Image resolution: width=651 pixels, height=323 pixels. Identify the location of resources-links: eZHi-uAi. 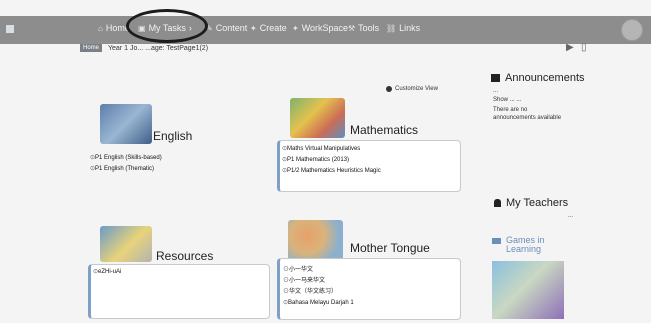
(107, 272).